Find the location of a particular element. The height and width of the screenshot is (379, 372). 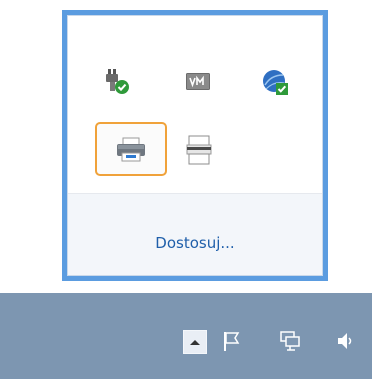

show-hidden-icons-button is located at coordinates (195, 342).